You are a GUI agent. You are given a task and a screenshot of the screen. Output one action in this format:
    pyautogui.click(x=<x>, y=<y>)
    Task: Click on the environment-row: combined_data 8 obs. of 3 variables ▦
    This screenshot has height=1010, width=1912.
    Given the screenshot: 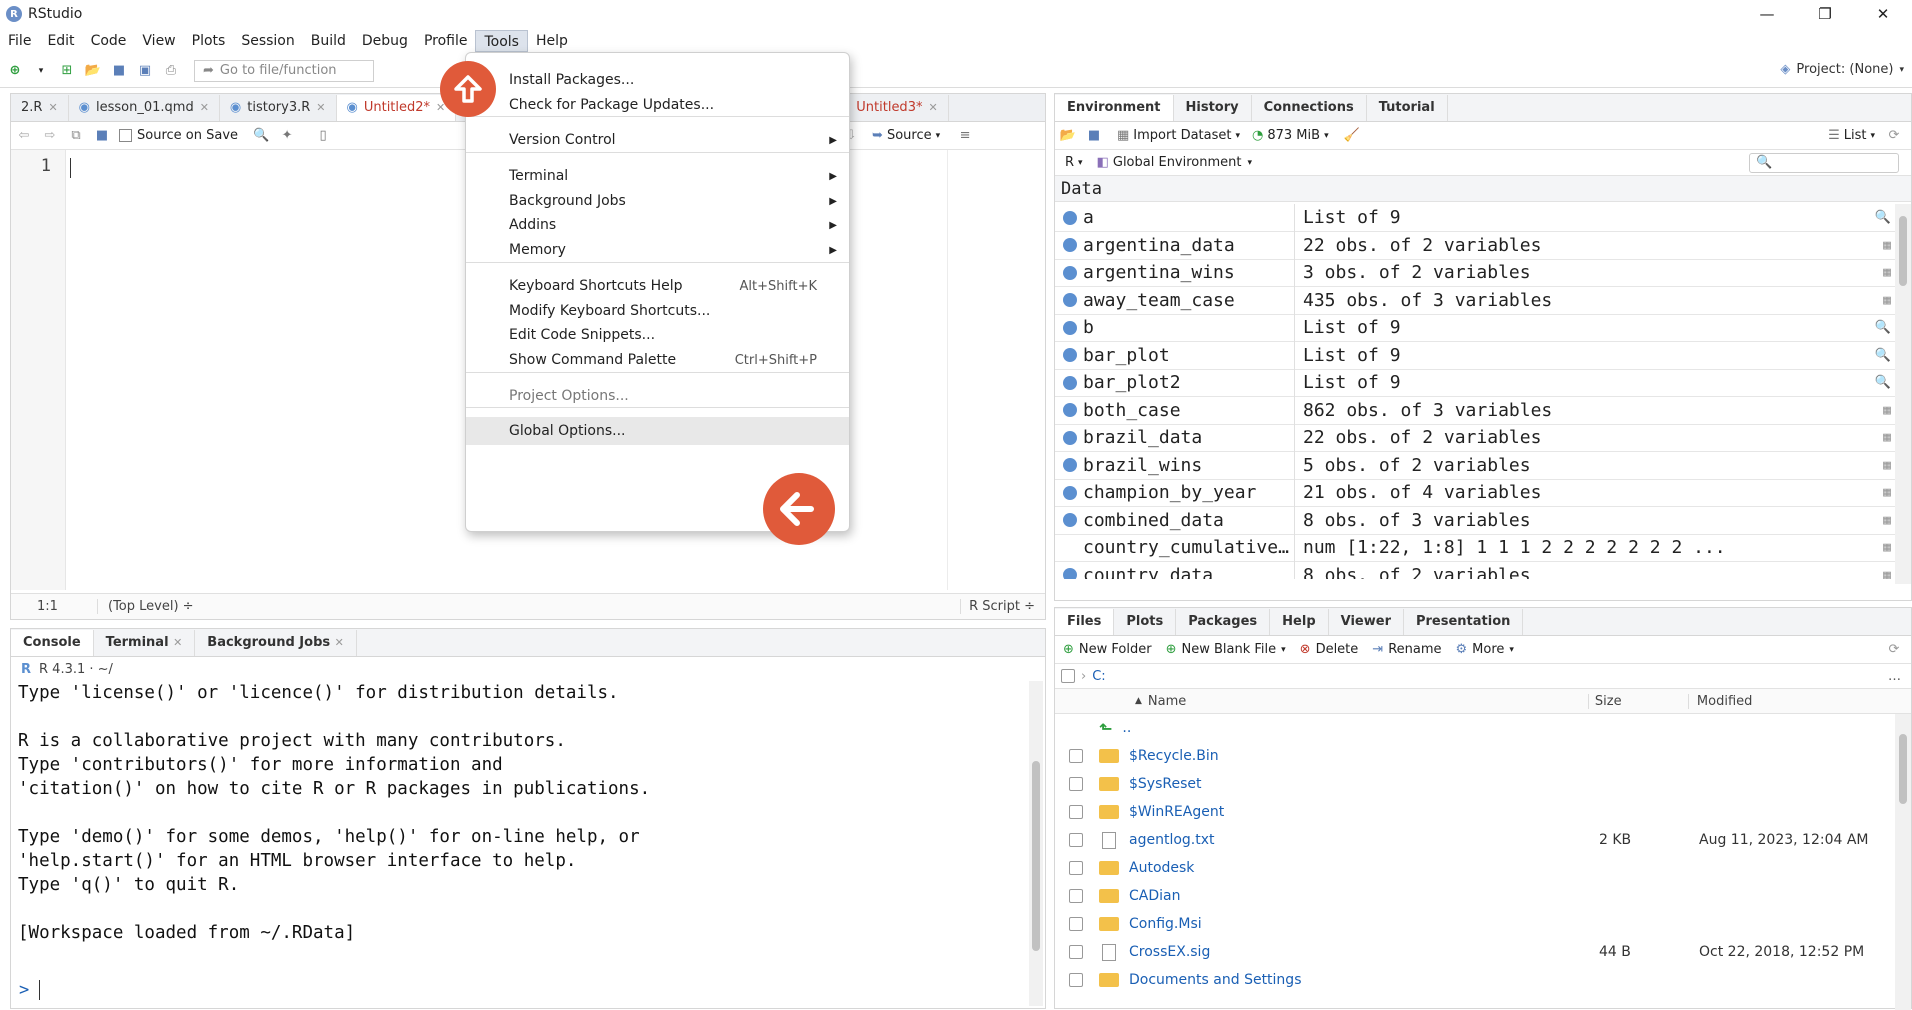 What is the action you would take?
    pyautogui.click(x=1475, y=520)
    